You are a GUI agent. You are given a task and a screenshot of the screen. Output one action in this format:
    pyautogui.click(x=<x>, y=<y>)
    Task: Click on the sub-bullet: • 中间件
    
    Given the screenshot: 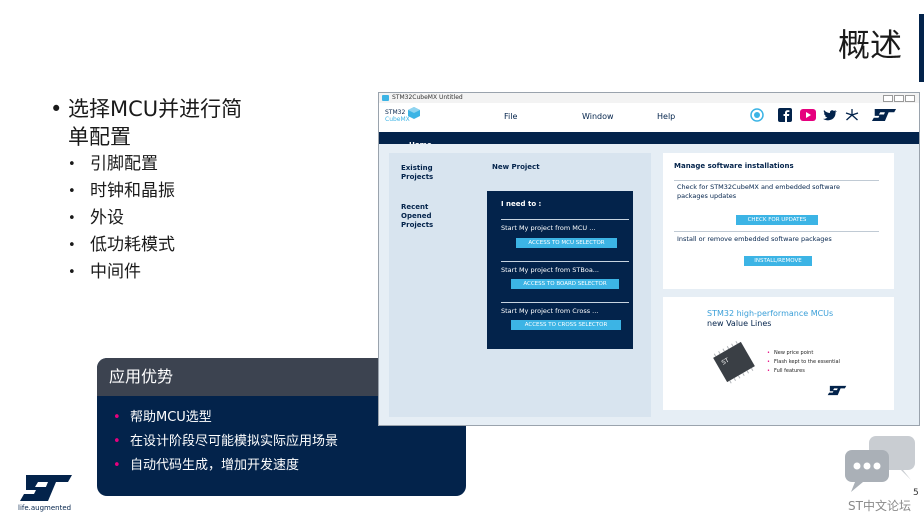 What is the action you would take?
    pyautogui.click(x=104, y=272)
    